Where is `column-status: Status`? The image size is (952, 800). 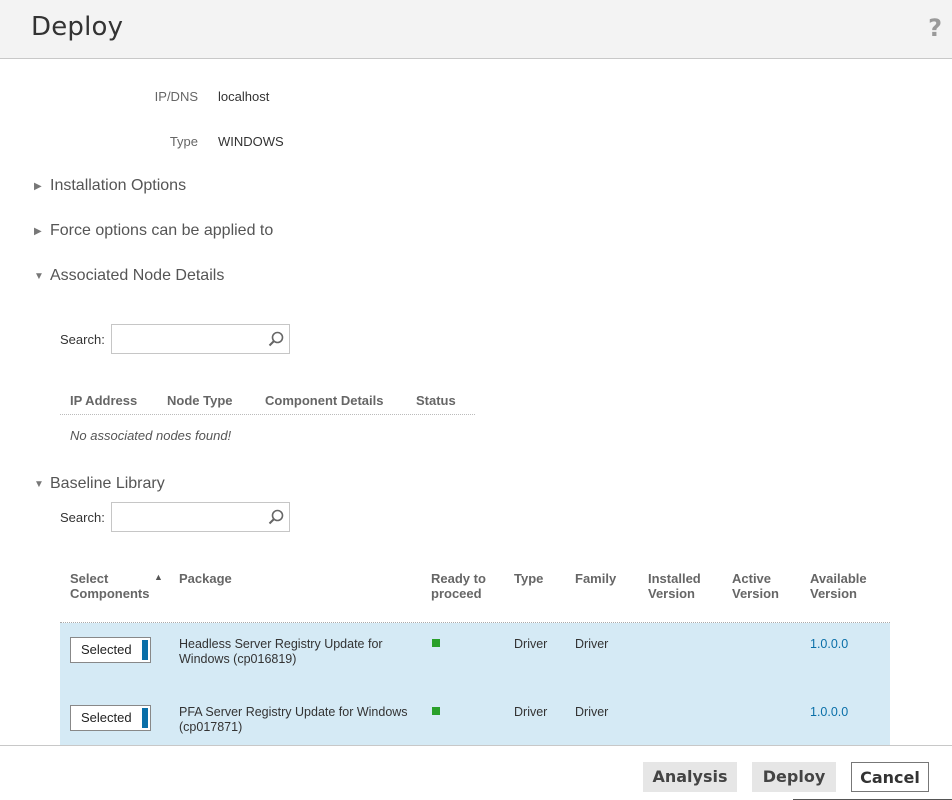
column-status: Status is located at coordinates (436, 400).